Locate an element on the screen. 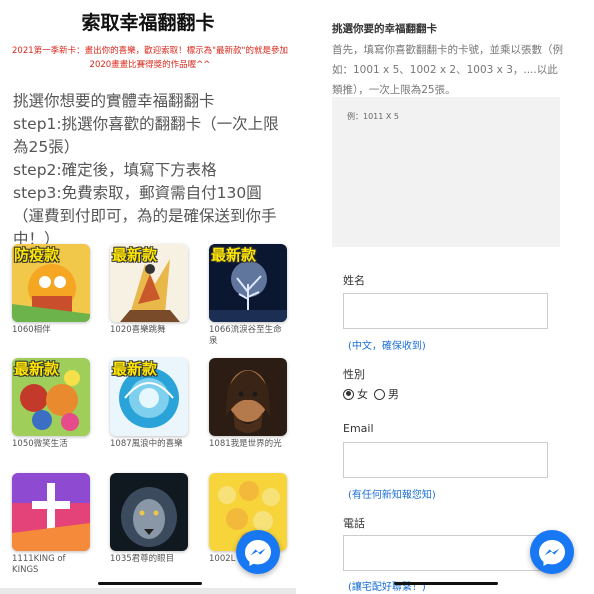 This screenshot has width=594, height=594. card-item: 1111KING of KINGS is located at coordinates (52, 524).